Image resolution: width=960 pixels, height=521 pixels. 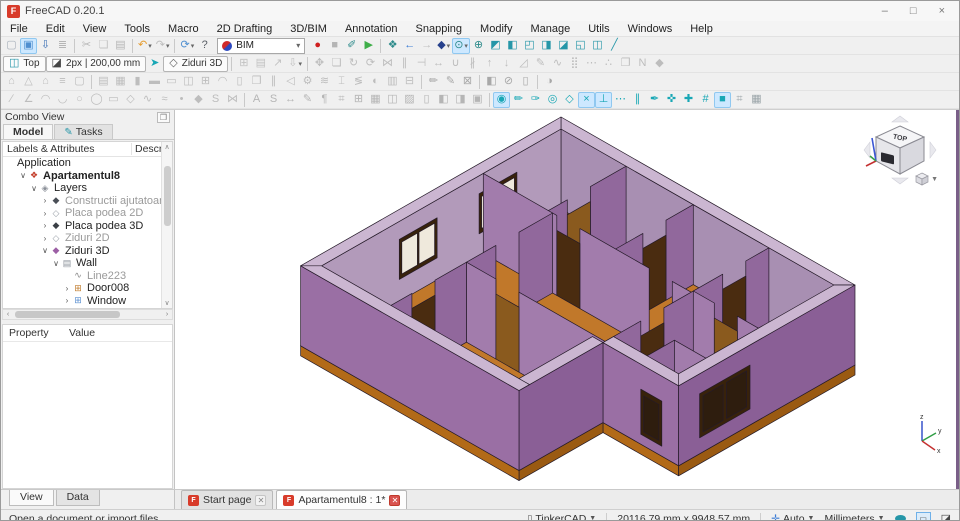 What do you see at coordinates (256, 82) in the screenshot?
I see `bim-frame-button: ❒` at bounding box center [256, 82].